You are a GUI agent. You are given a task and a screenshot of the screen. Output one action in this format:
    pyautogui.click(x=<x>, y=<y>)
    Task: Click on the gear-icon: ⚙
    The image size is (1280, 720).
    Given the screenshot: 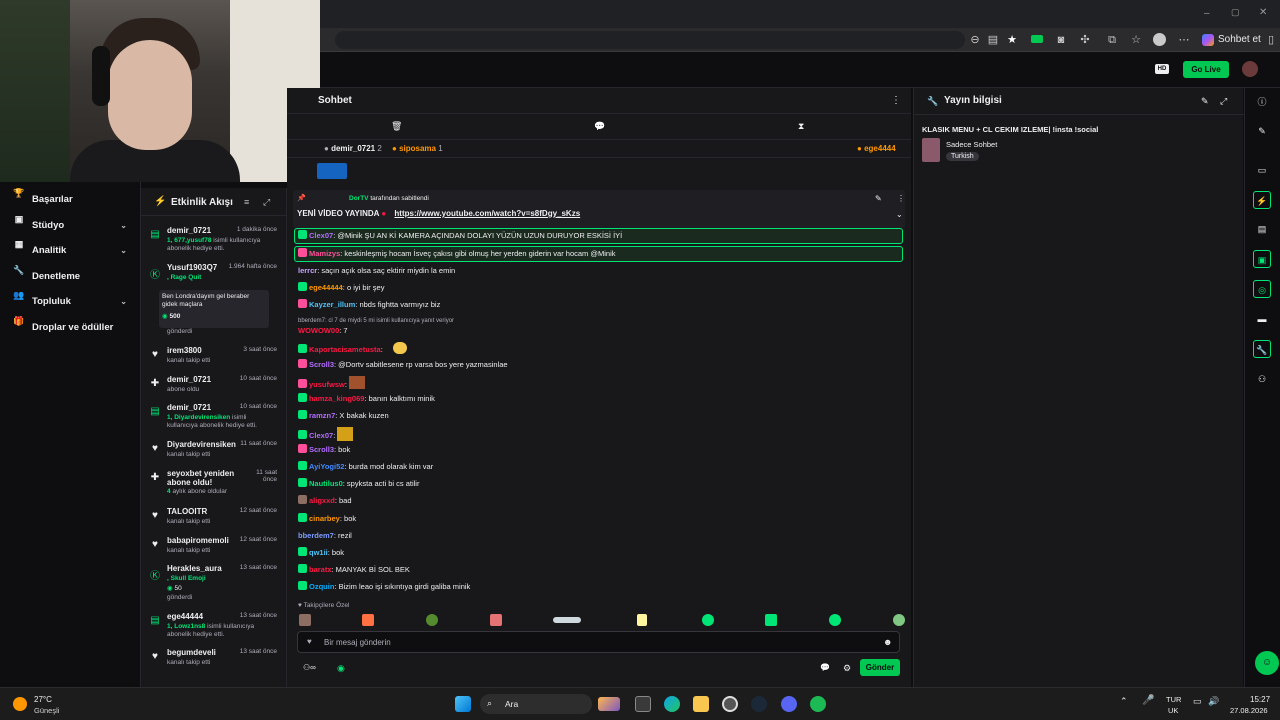 What is the action you would take?
    pyautogui.click(x=847, y=668)
    